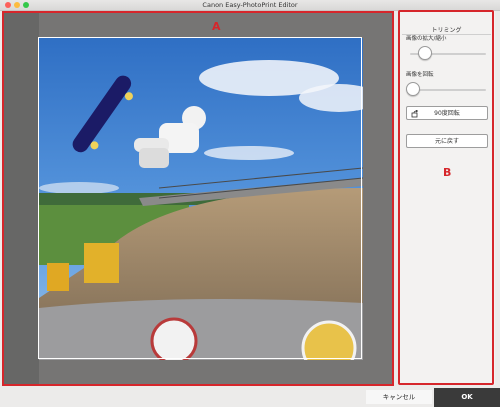  Describe the element at coordinates (250, 5) in the screenshot. I see `window-title: Canon Easy-PhotoPrint Editor` at that location.